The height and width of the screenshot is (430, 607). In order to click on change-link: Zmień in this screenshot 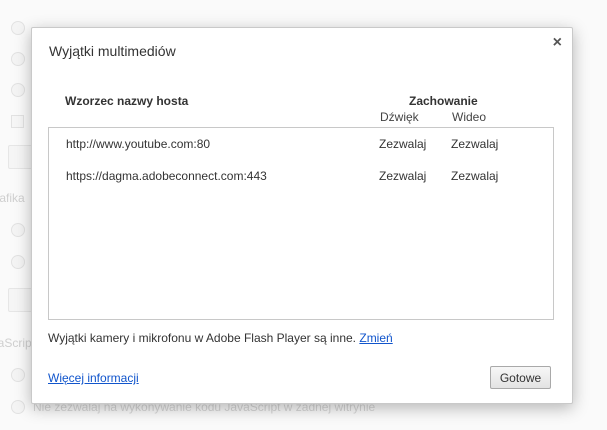, I will do `click(375, 338)`.